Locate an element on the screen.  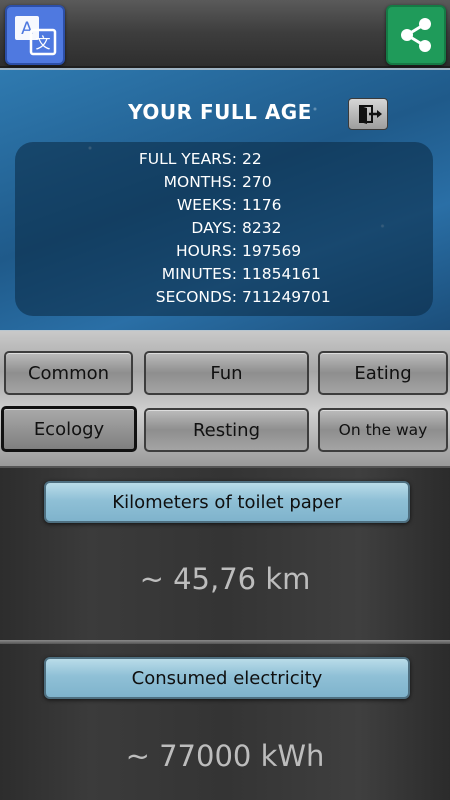
stat-value: 197569 is located at coordinates (272, 251).